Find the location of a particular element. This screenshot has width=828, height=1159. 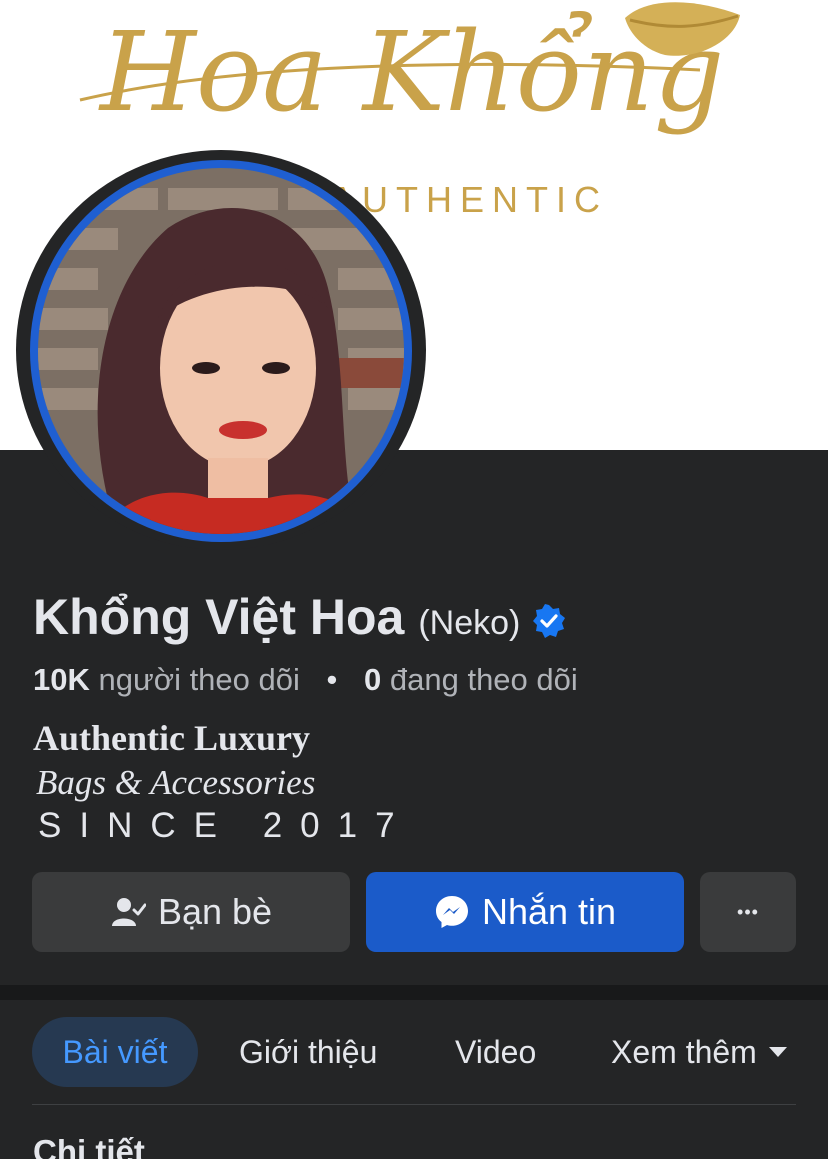

follow-stats: 10K người theo dõi • 0 đang theo dõi is located at coordinates (305, 680).